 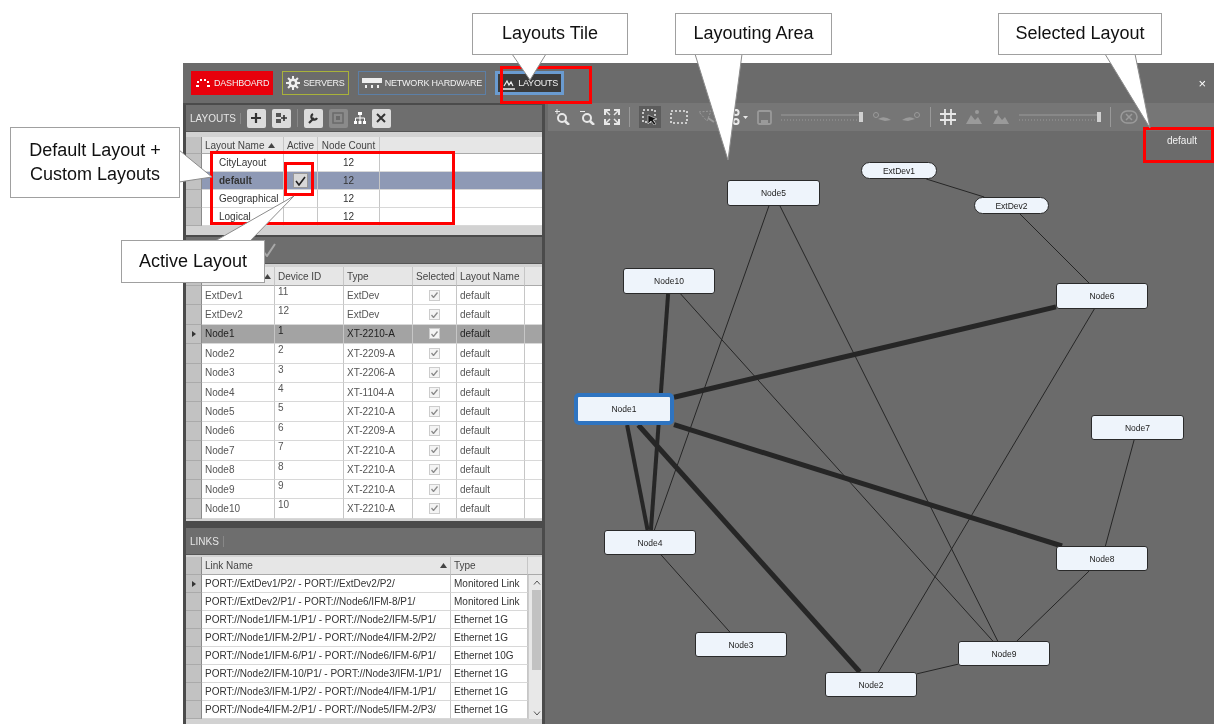 I want to click on tab: DASHBOARD, so click(x=232, y=83).